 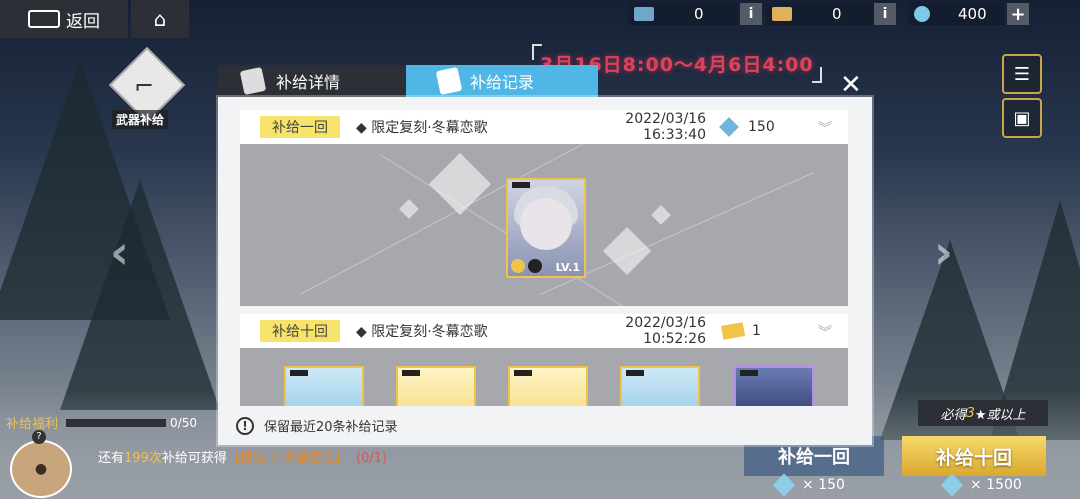 I want to click on remain-item: 【模组书·冬幕恋歌】, so click(x=287, y=458).